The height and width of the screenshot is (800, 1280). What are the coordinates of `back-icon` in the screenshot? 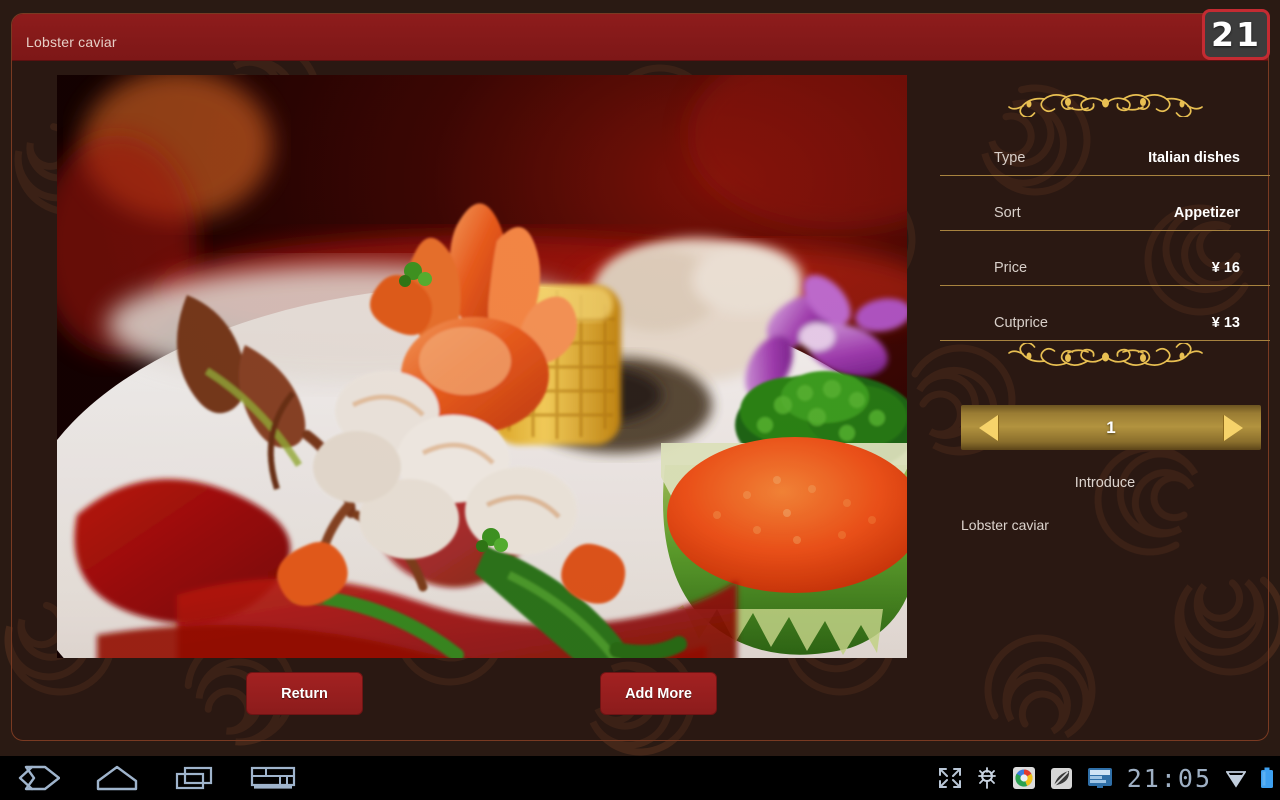 It's located at (39, 778).